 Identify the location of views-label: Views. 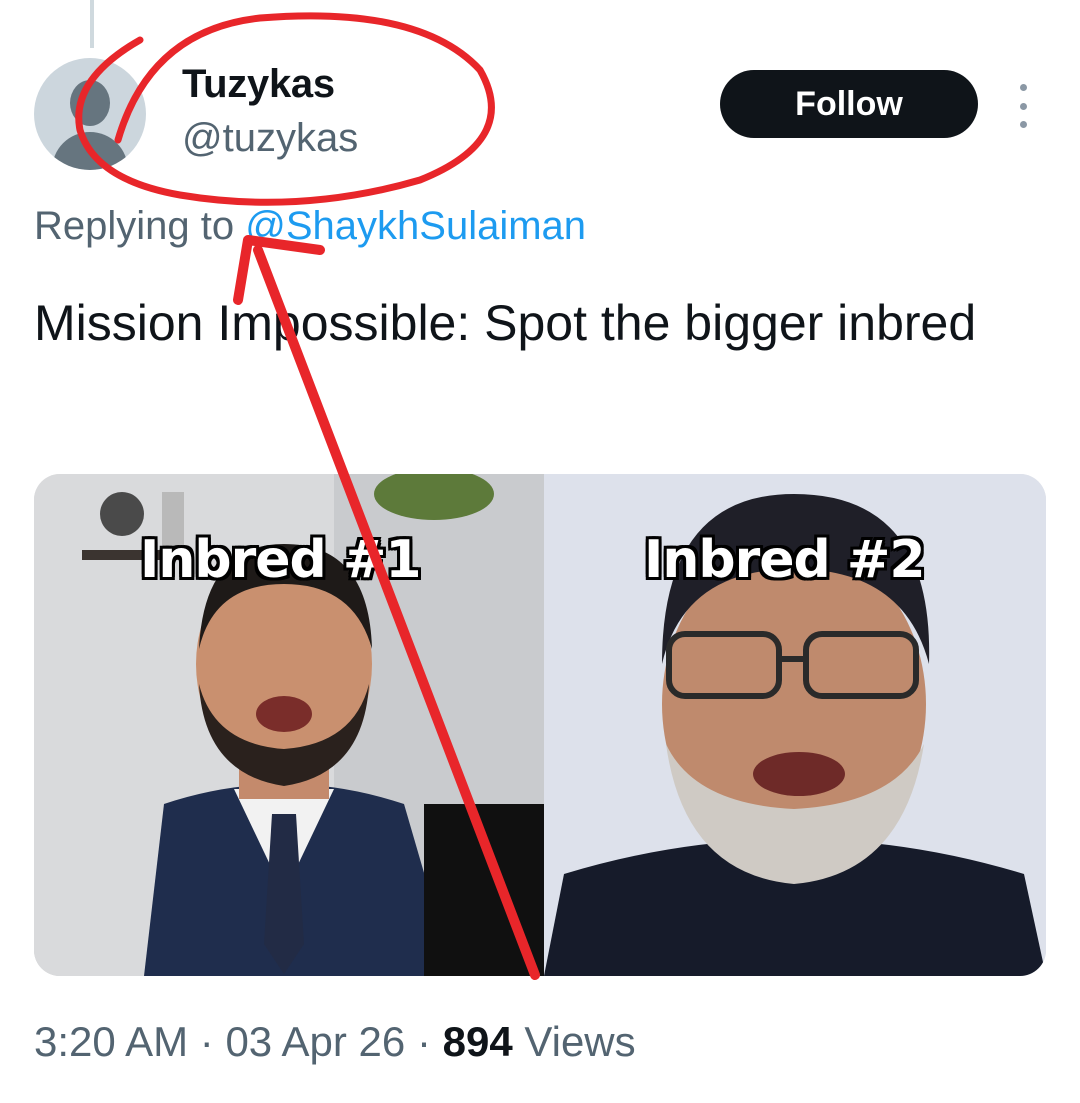
(580, 1041).